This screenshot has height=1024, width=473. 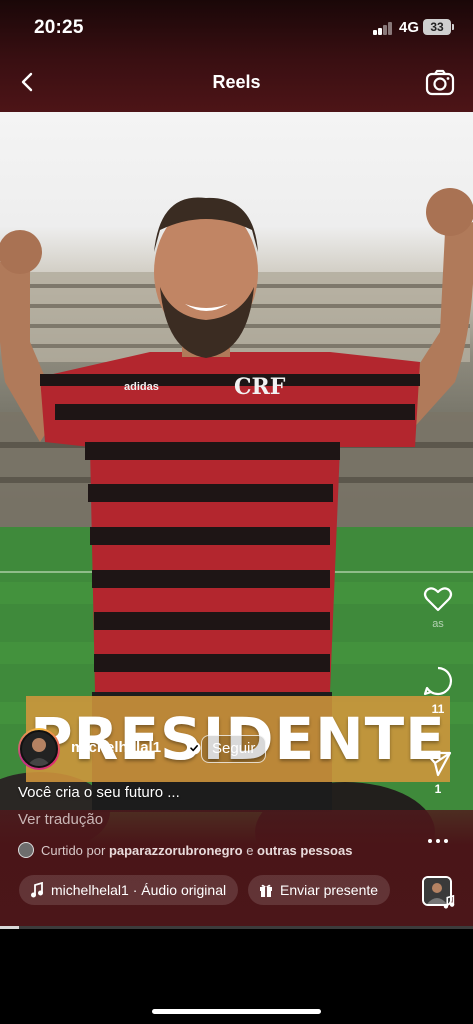 I want to click on svg-text: CRF, so click(x=260, y=387).